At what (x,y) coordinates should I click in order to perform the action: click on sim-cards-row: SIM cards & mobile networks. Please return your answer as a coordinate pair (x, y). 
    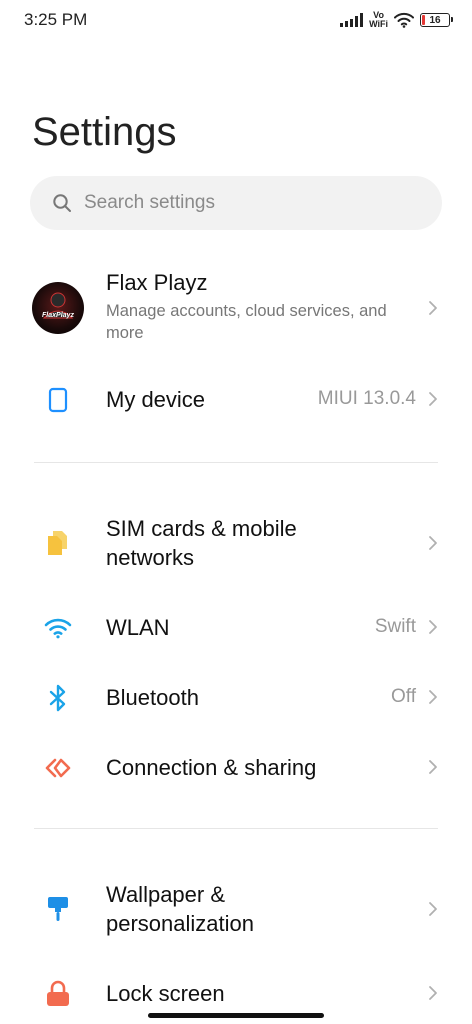
    Looking at the image, I should click on (236, 543).